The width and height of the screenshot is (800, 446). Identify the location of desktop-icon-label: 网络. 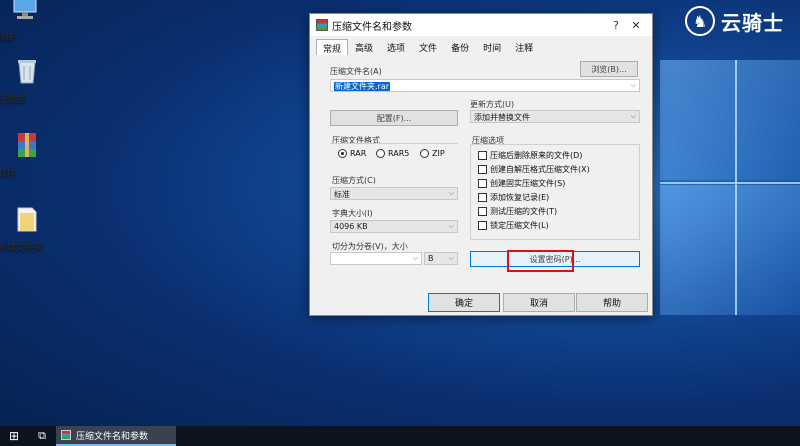
(7, 38).